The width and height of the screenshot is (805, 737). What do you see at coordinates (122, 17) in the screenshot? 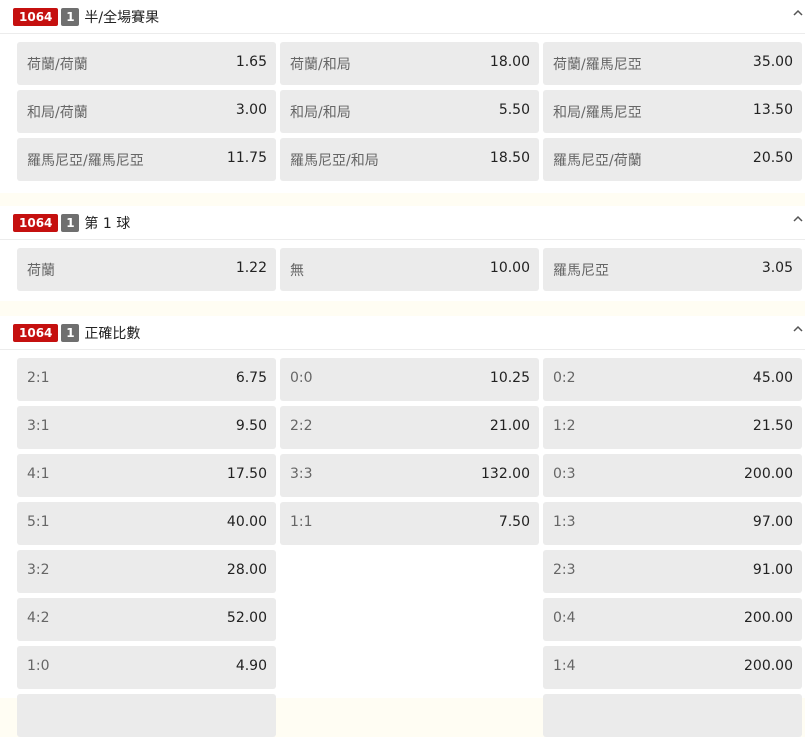
I see `market-title: 半/全場賽果` at bounding box center [122, 17].